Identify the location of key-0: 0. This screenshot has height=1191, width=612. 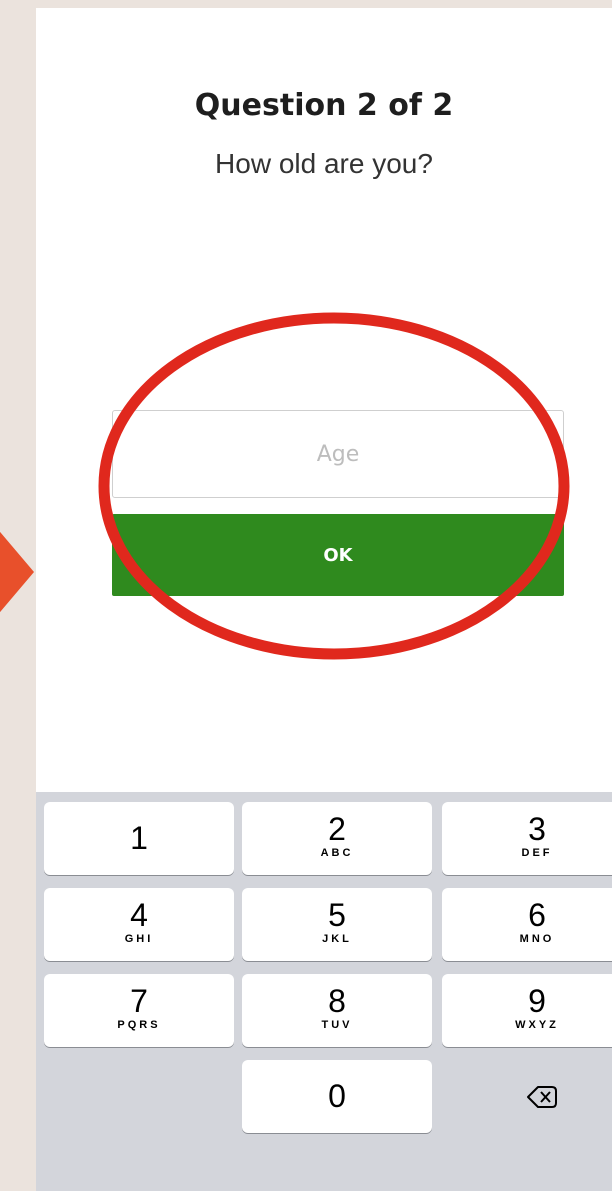
(337, 1096).